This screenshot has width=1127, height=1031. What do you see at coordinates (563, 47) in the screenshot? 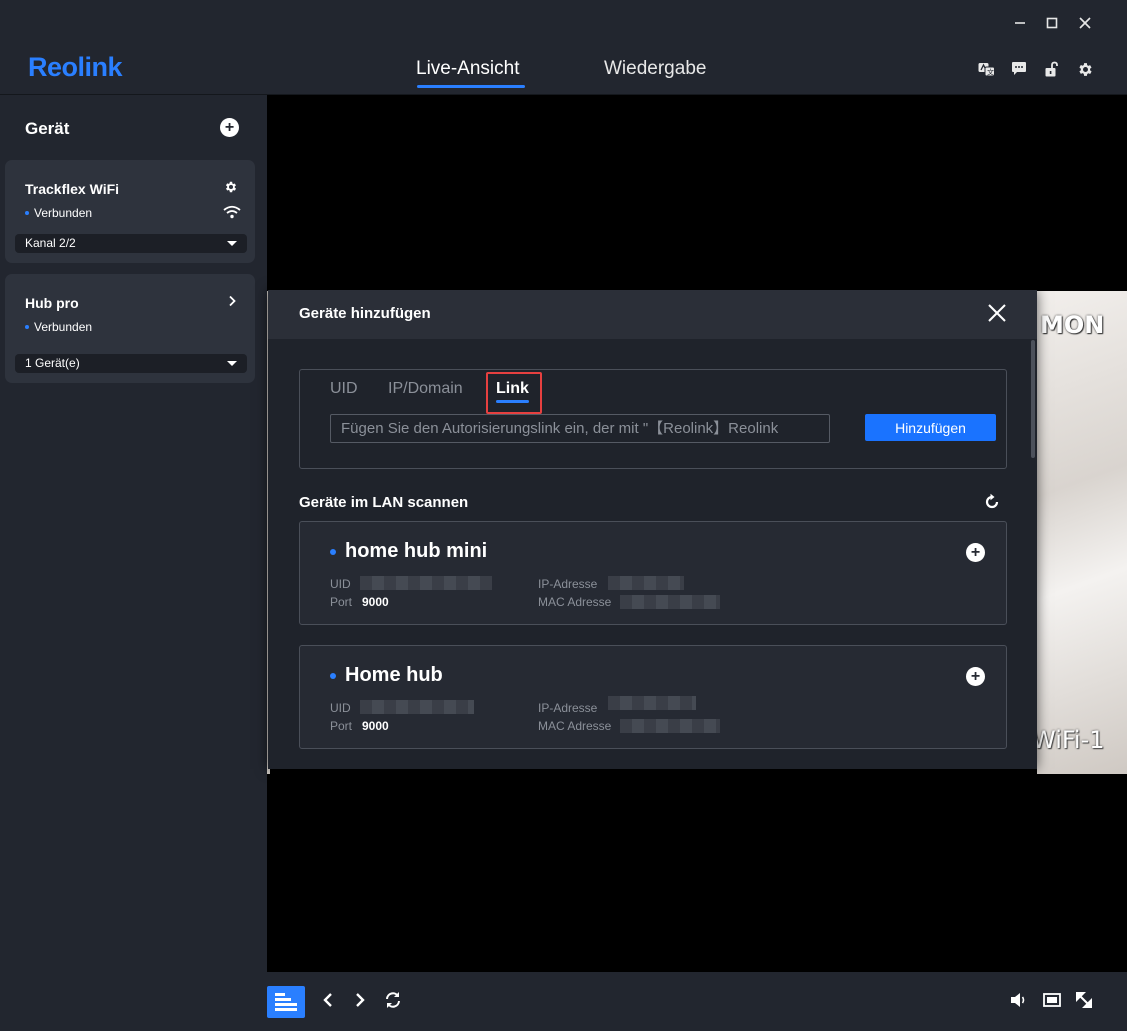
I see `title-bar: Reolink Live-Ansicht Wiedergabe 文` at bounding box center [563, 47].